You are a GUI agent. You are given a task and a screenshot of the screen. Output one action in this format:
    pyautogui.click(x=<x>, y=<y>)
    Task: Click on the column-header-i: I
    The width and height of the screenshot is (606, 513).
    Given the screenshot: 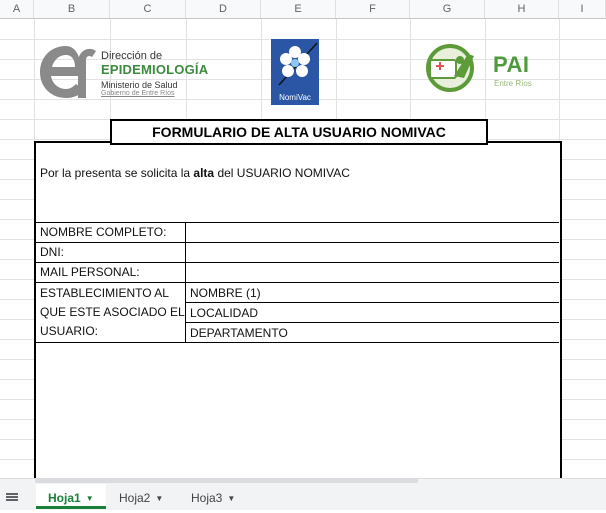 What is the action you would take?
    pyautogui.click(x=582, y=9)
    